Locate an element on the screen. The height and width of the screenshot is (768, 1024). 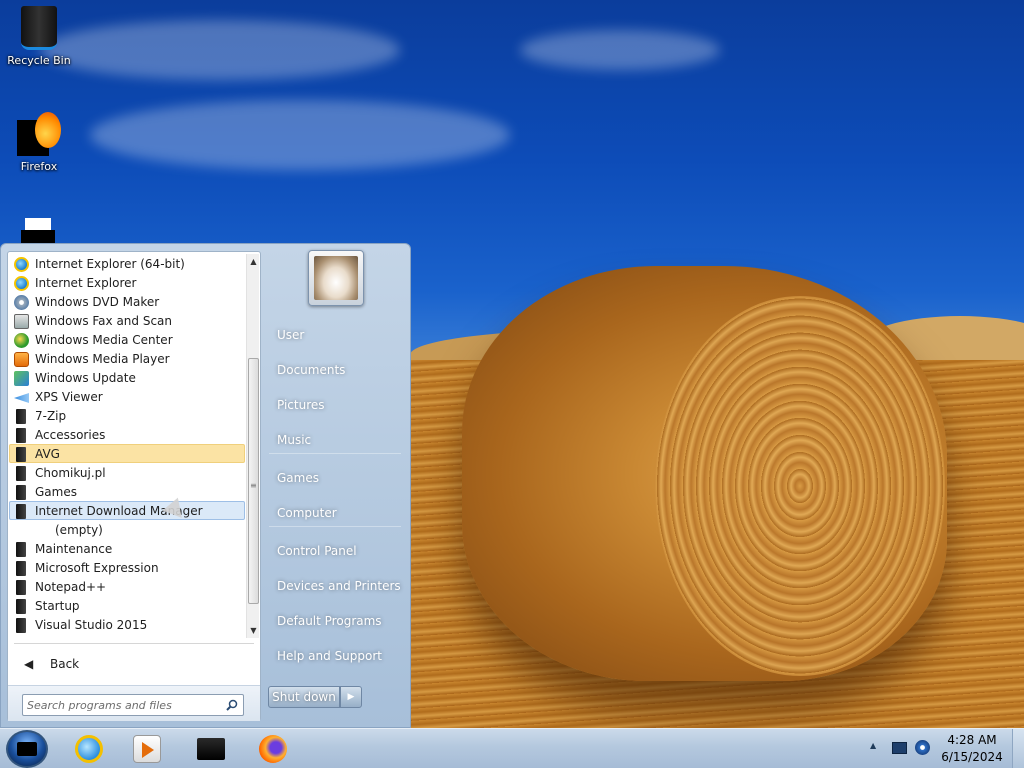
program-item: Internet Explorer (64-bit) is located at coordinates (127, 263).